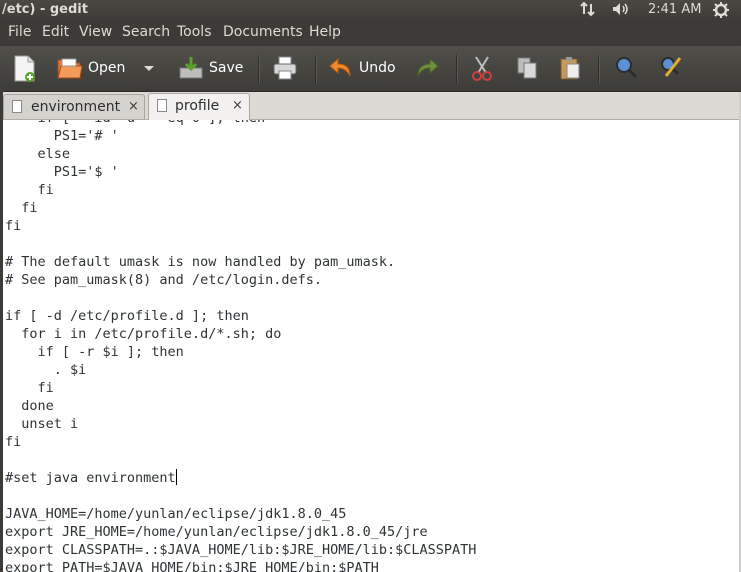 The image size is (741, 572). Describe the element at coordinates (226, 68) in the screenshot. I see `save-label: Save` at that location.